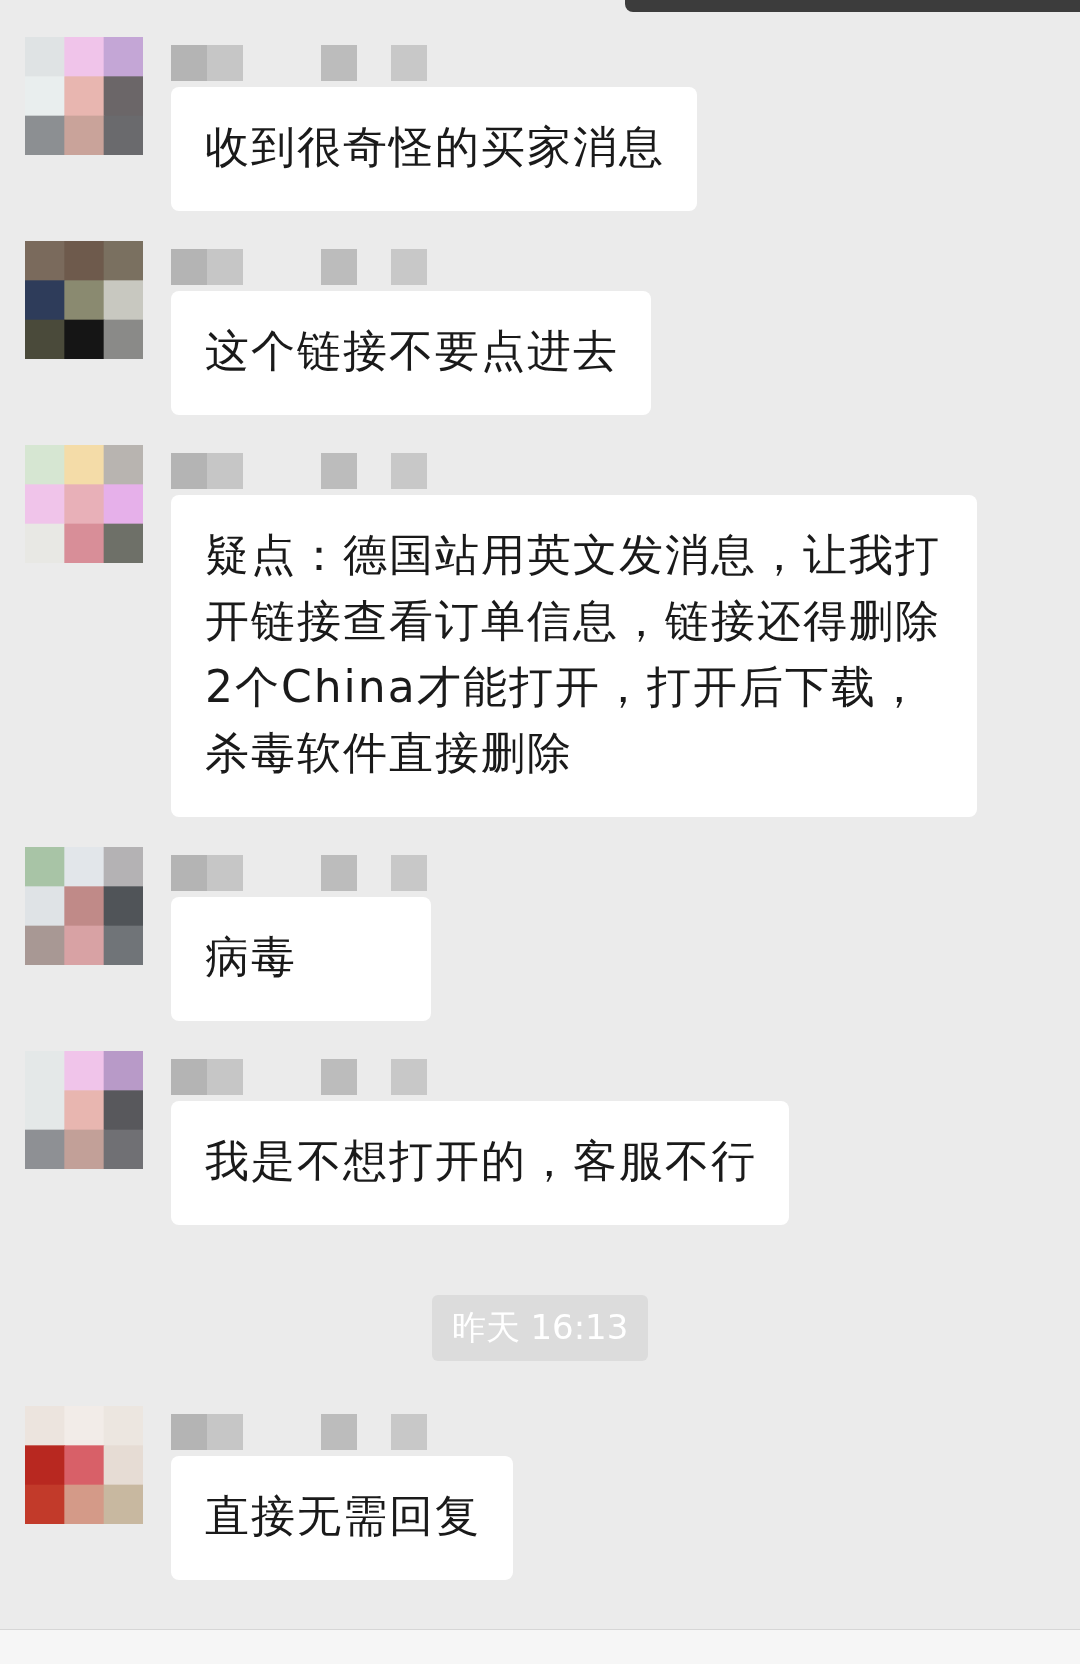 The height and width of the screenshot is (1664, 1080). Describe the element at coordinates (411, 353) in the screenshot. I see `message-bubble: 这个链接不要点进去` at that location.